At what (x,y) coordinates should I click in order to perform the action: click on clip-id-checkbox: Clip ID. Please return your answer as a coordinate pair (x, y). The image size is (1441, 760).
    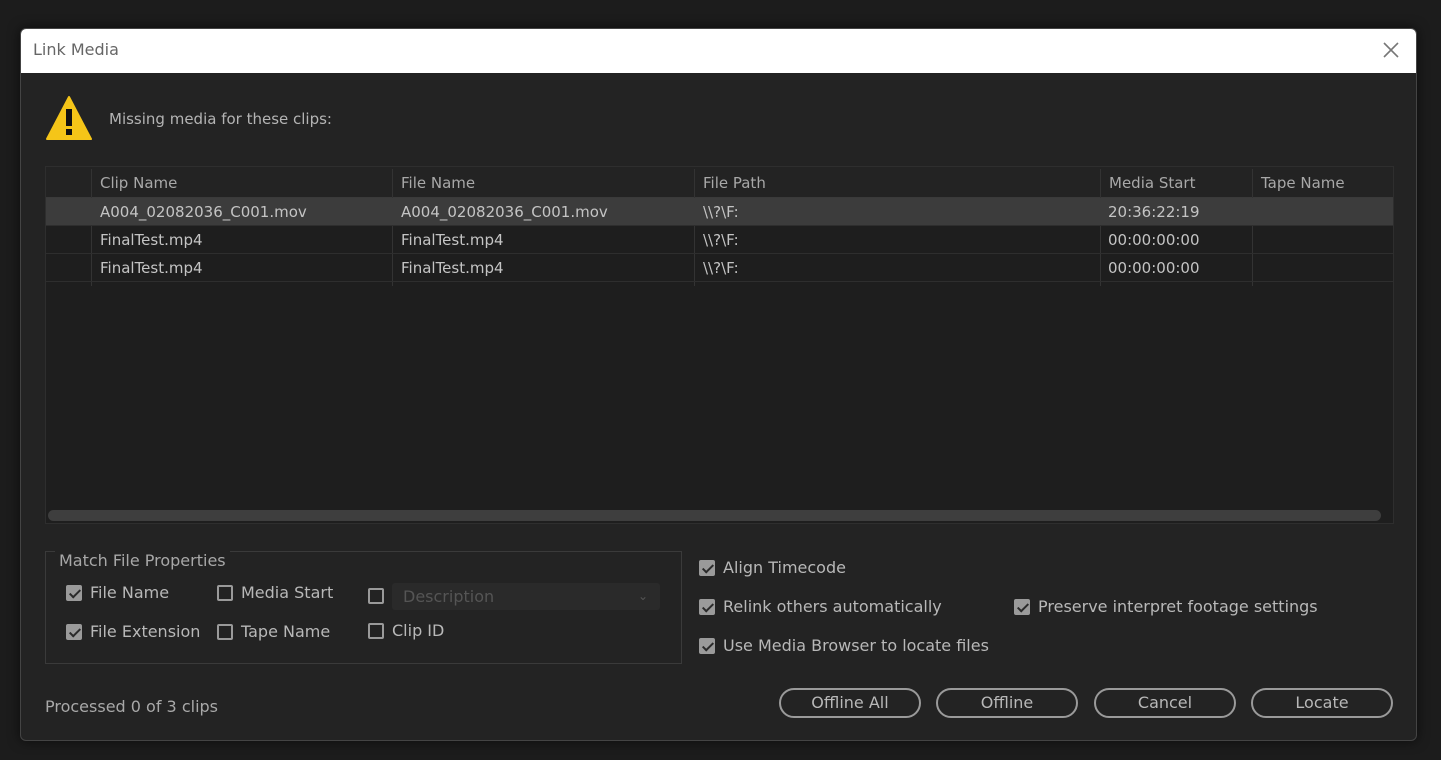
    Looking at the image, I should click on (406, 630).